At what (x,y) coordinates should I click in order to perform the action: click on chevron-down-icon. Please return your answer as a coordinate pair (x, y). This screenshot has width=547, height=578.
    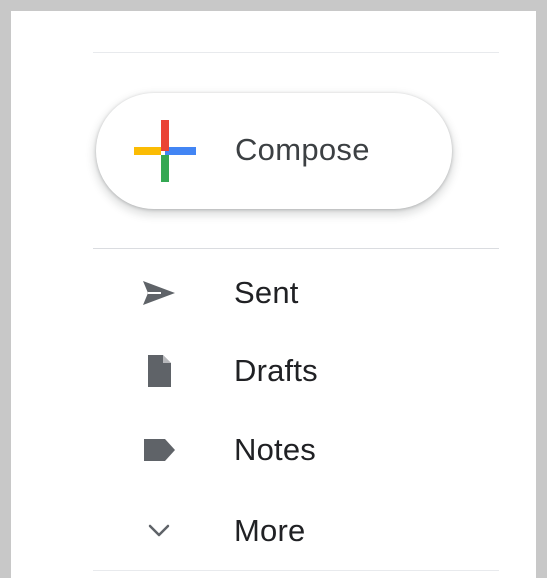
    Looking at the image, I should click on (159, 530).